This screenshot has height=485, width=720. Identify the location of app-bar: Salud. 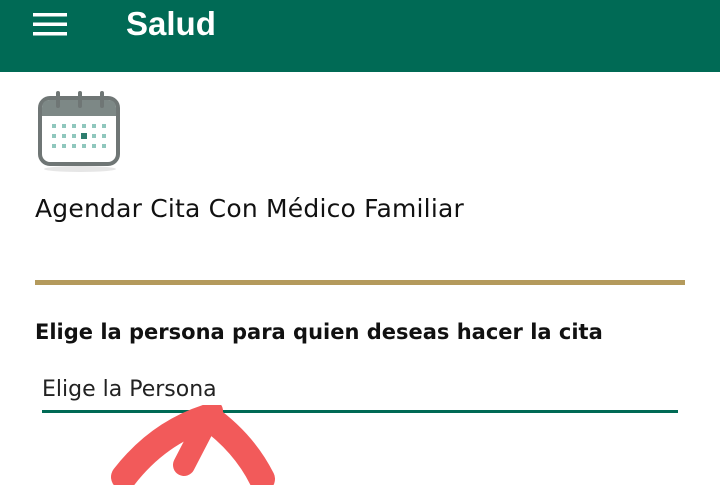
(360, 36).